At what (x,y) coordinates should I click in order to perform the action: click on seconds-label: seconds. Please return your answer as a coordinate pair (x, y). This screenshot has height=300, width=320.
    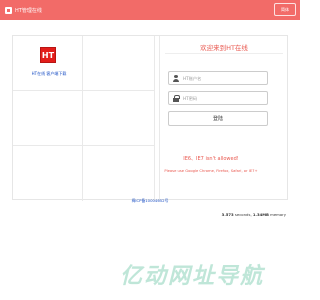
    Looking at the image, I should click on (242, 214).